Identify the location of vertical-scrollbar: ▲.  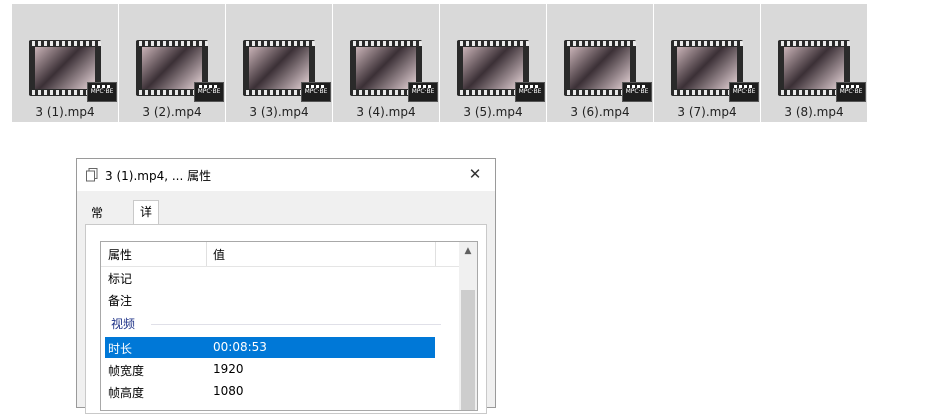
(468, 326).